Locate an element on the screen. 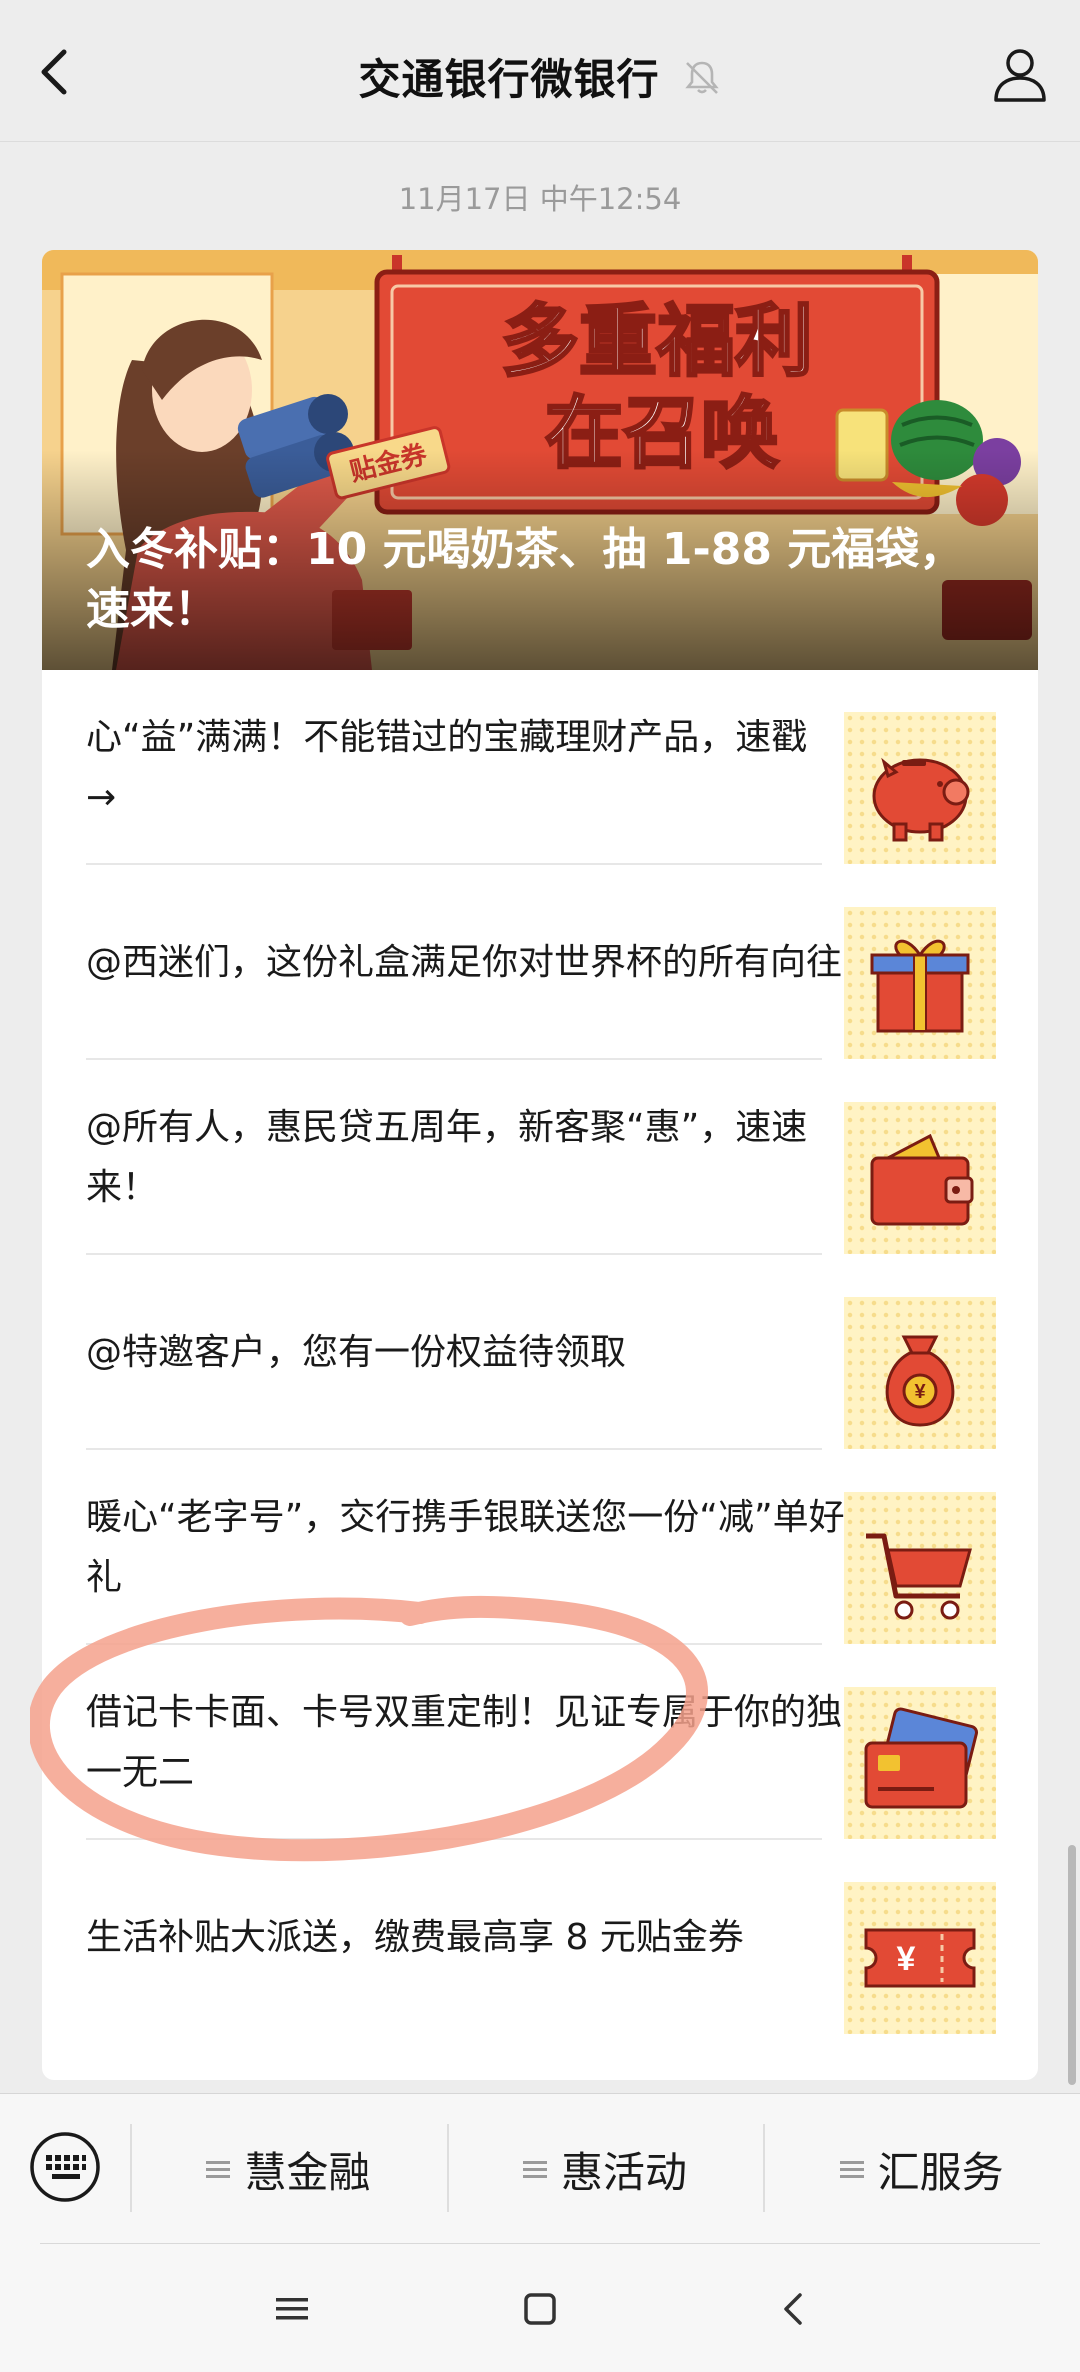  banner-headline: 入冬补贴：10 元喝奶茶、抽 1-88 元福袋，速来！ is located at coordinates (542, 580).